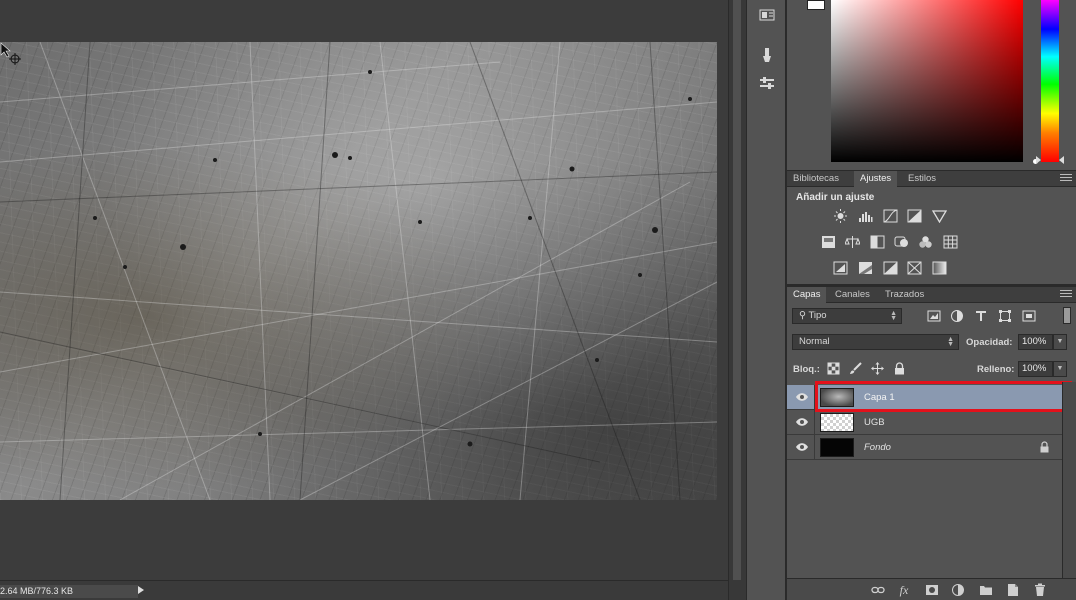 The image size is (1076, 600). Describe the element at coordinates (876, 179) in the screenshot. I see `tab-ajustes: Ajustes` at that location.